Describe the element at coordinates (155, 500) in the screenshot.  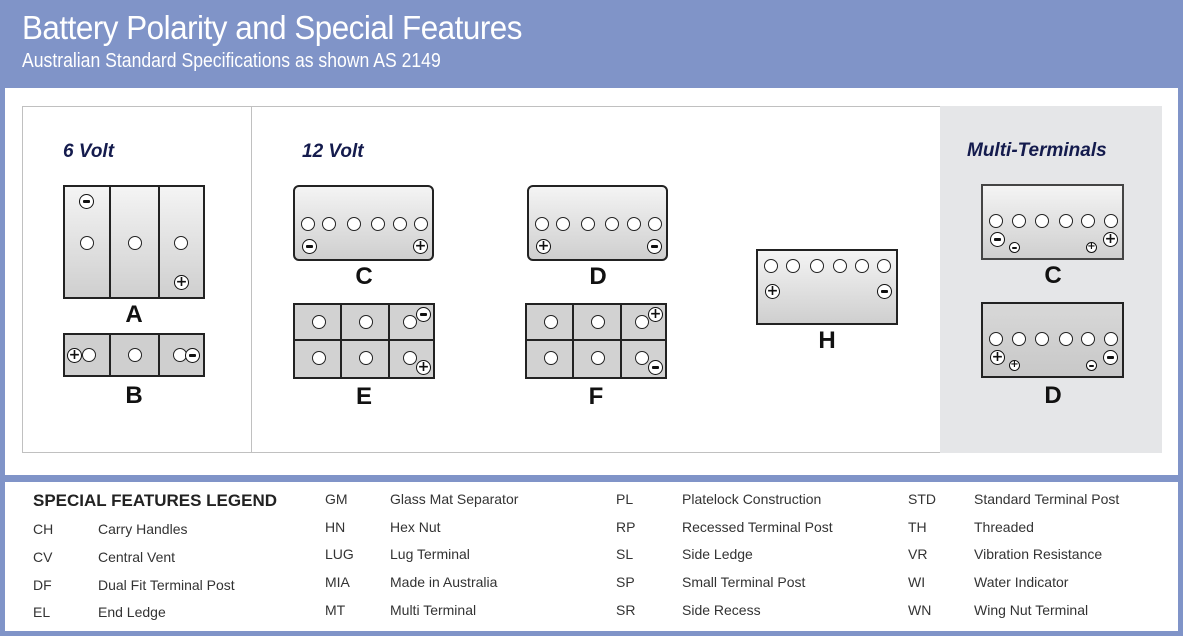
I see `legend-title: SPECIAL FEATURES LEGEND` at that location.